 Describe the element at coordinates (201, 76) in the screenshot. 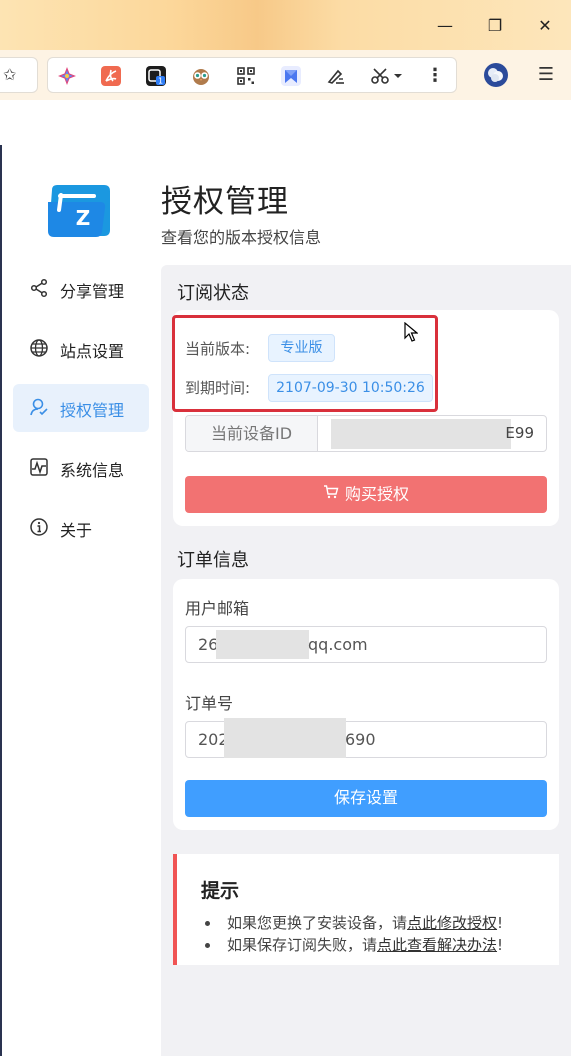

I see `owl-extension-icon` at that location.